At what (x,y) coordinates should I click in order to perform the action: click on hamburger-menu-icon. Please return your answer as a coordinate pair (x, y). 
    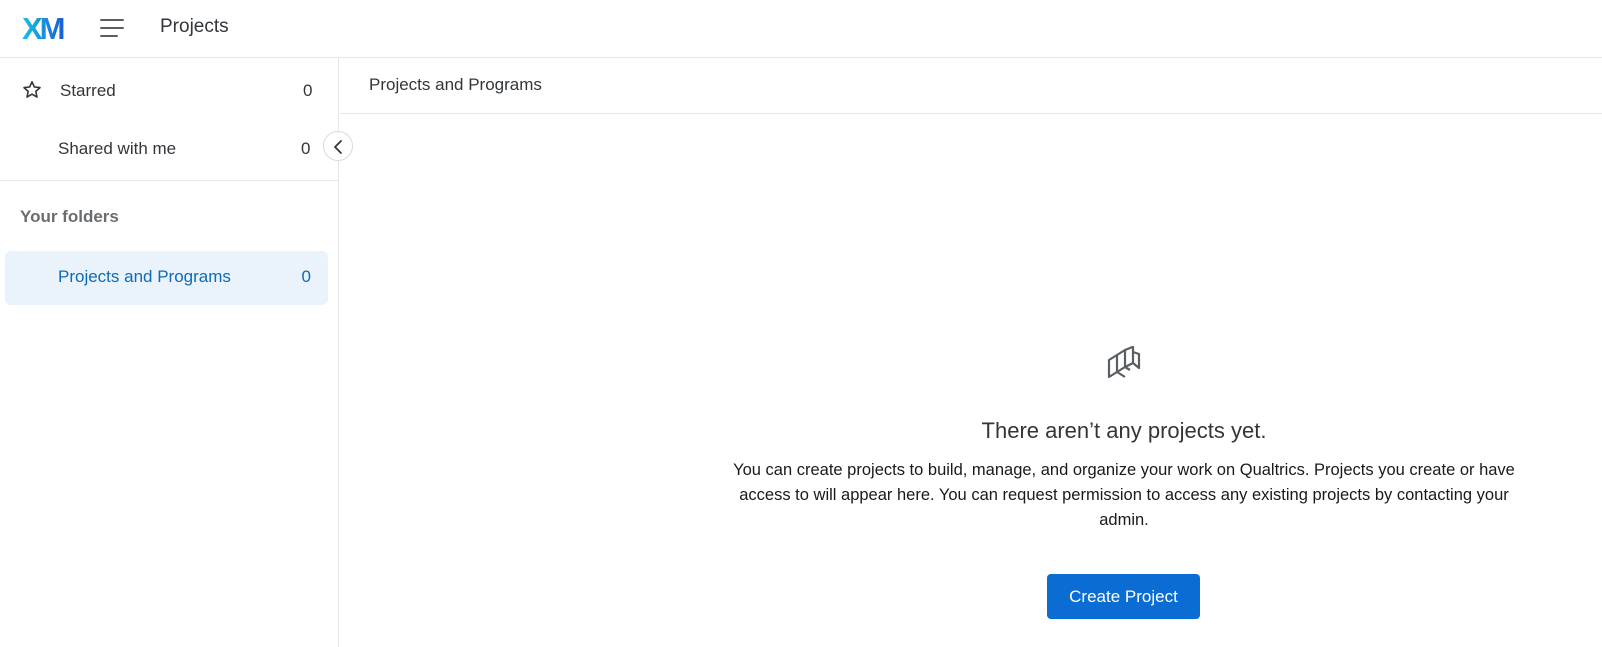
    Looking at the image, I should click on (112, 28).